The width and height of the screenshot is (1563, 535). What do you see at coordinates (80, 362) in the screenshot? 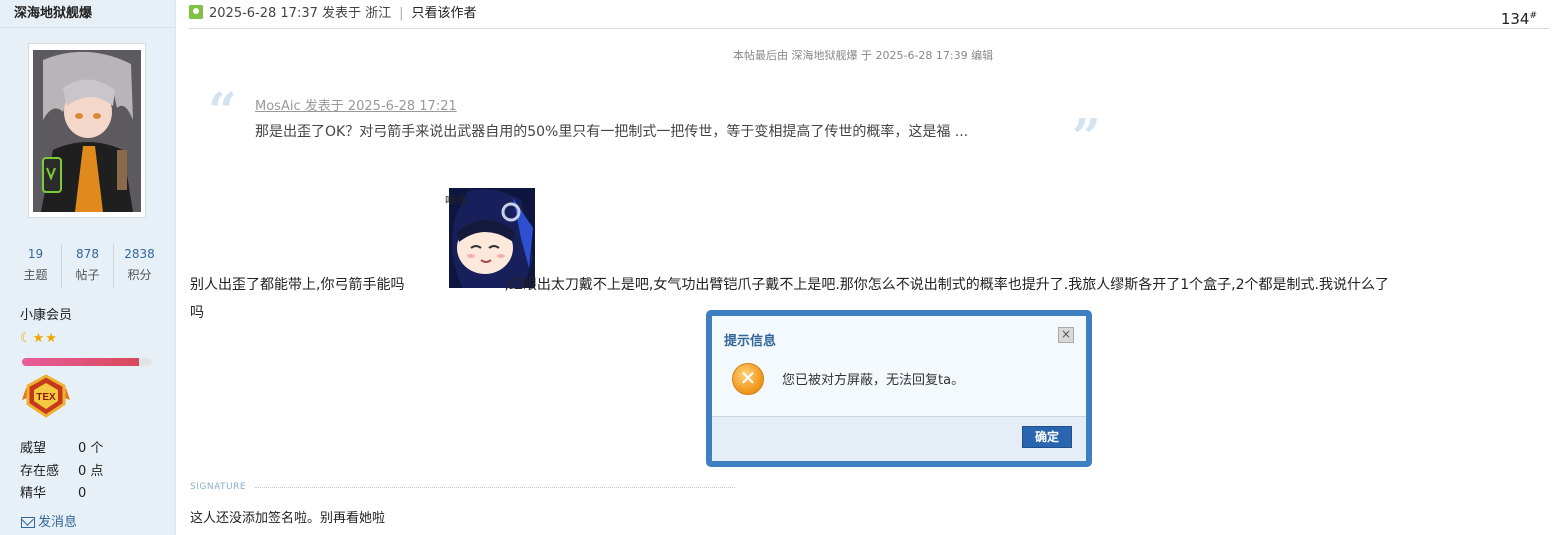
I see `level-progress-fill` at bounding box center [80, 362].